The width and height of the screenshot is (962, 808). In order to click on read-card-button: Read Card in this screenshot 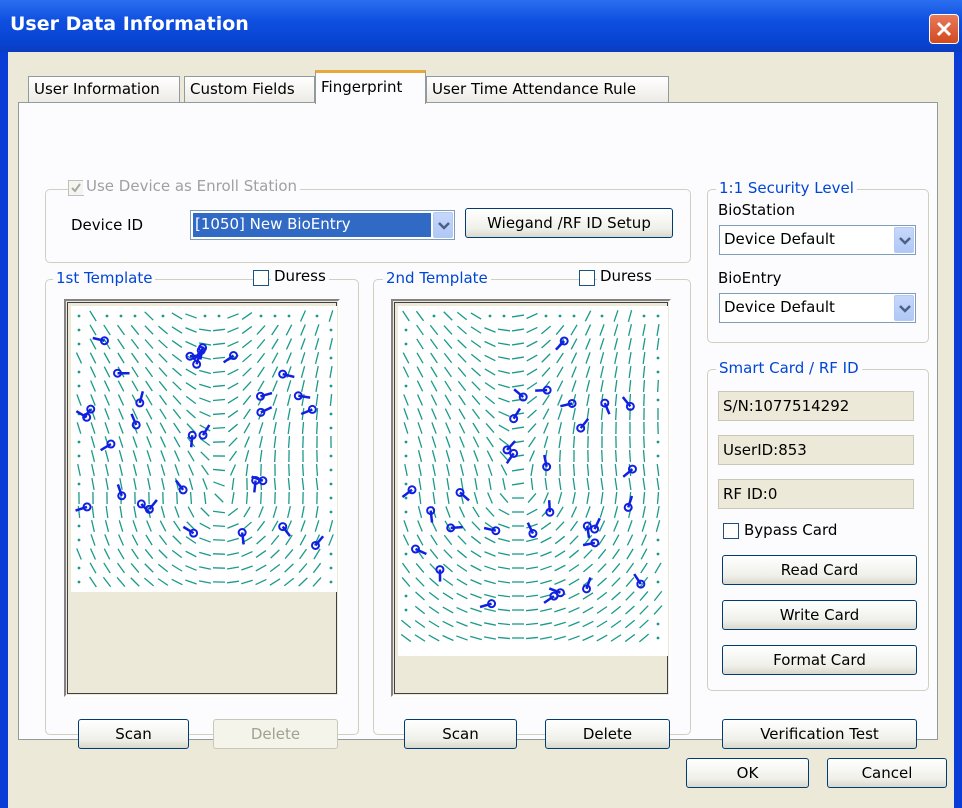, I will do `click(819, 570)`.